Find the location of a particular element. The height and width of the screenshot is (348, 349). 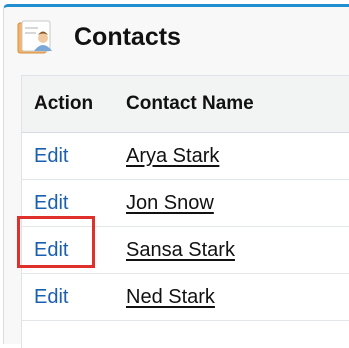

contact-link-ned-stark: Ned Stark is located at coordinates (170, 297).